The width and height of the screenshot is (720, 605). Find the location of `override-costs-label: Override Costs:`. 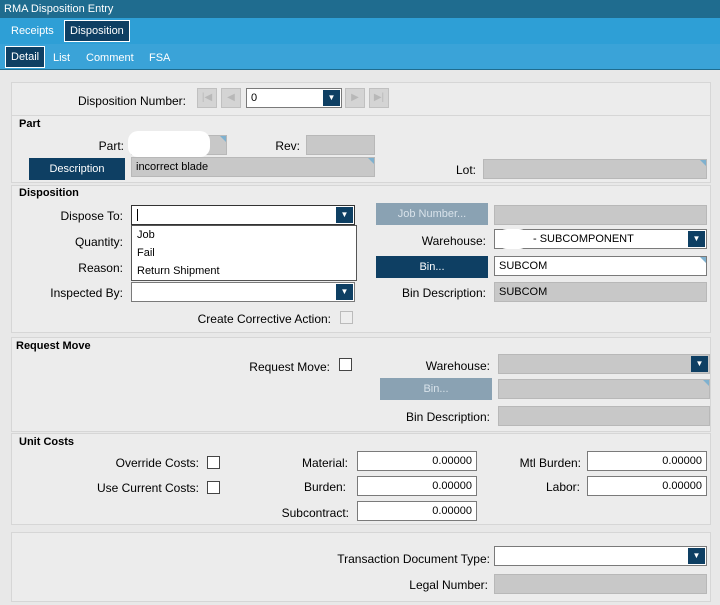

override-costs-label: Override Costs: is located at coordinates (157, 463).